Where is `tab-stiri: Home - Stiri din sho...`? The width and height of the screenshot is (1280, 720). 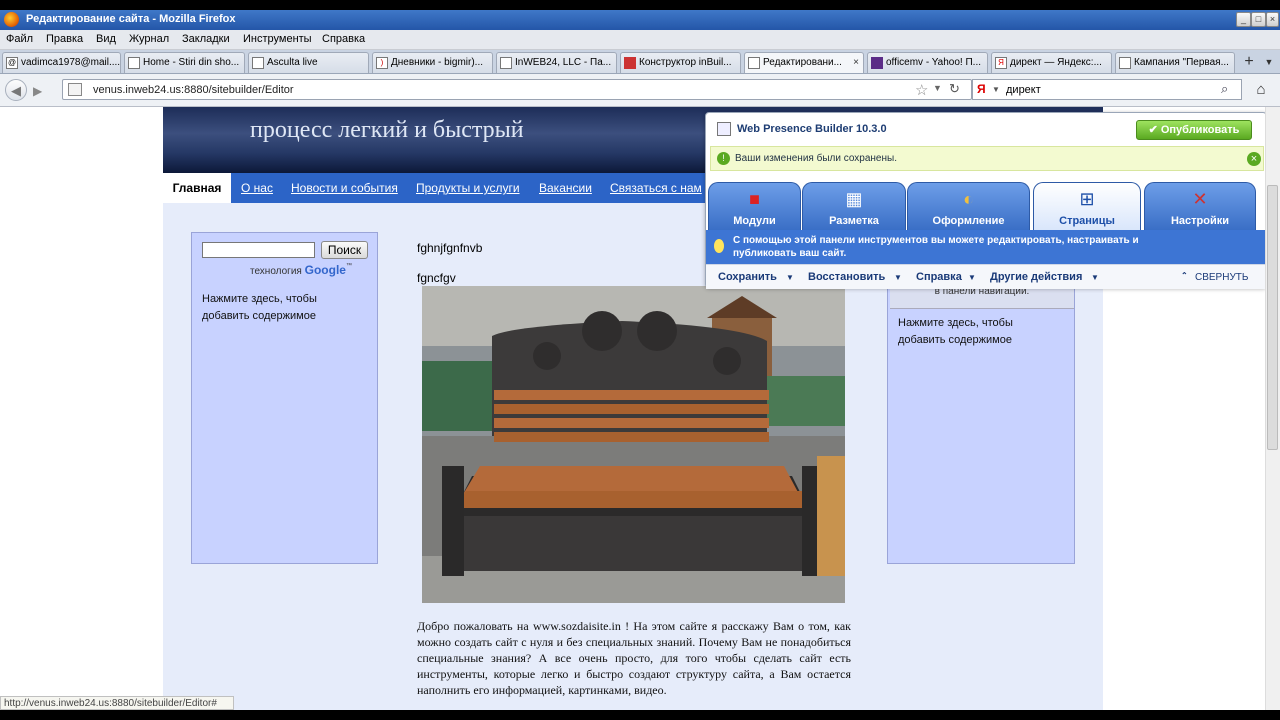
tab-stiri: Home - Stiri din sho... is located at coordinates (184, 62).